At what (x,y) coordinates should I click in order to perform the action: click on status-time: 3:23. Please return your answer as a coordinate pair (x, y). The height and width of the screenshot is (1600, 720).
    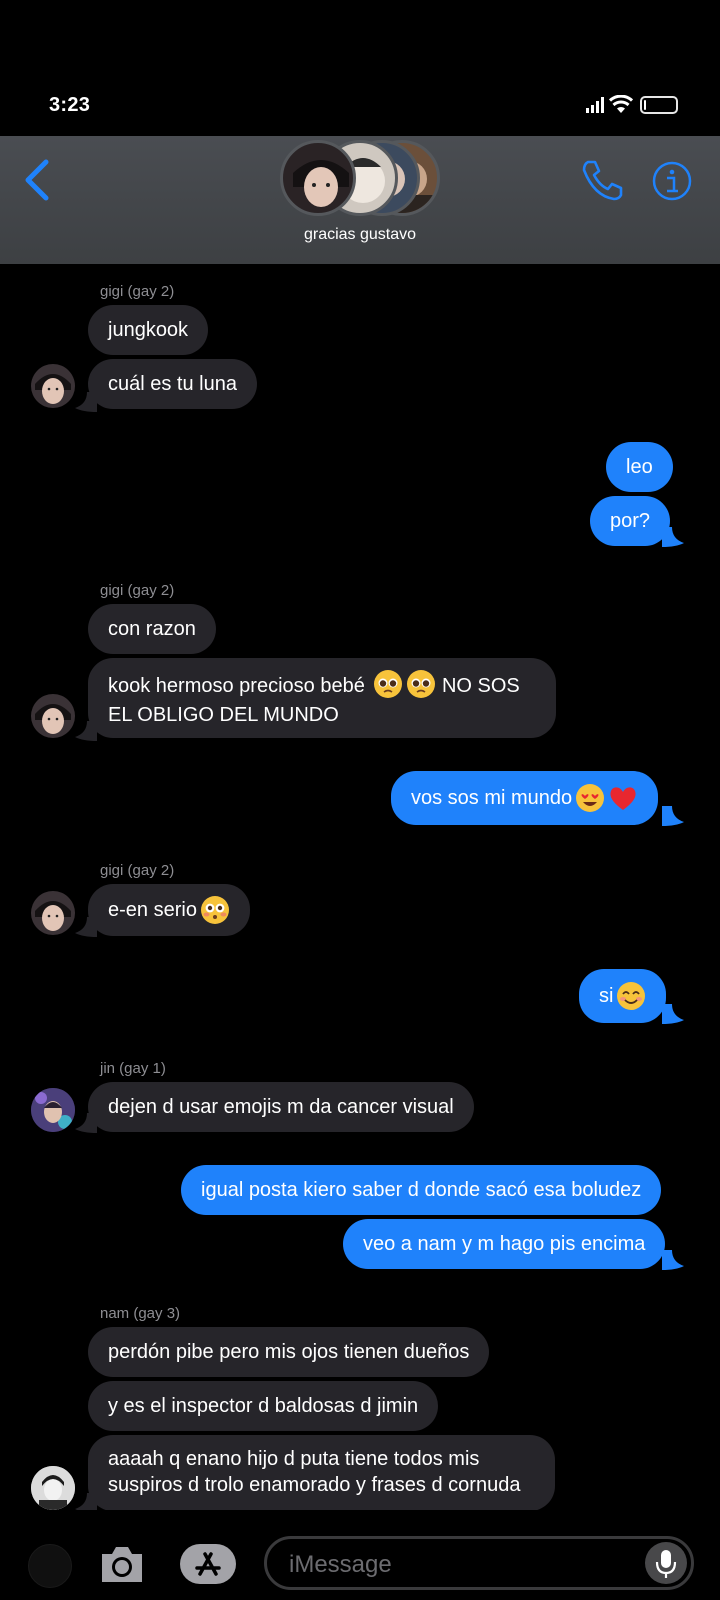
    Looking at the image, I should click on (70, 105).